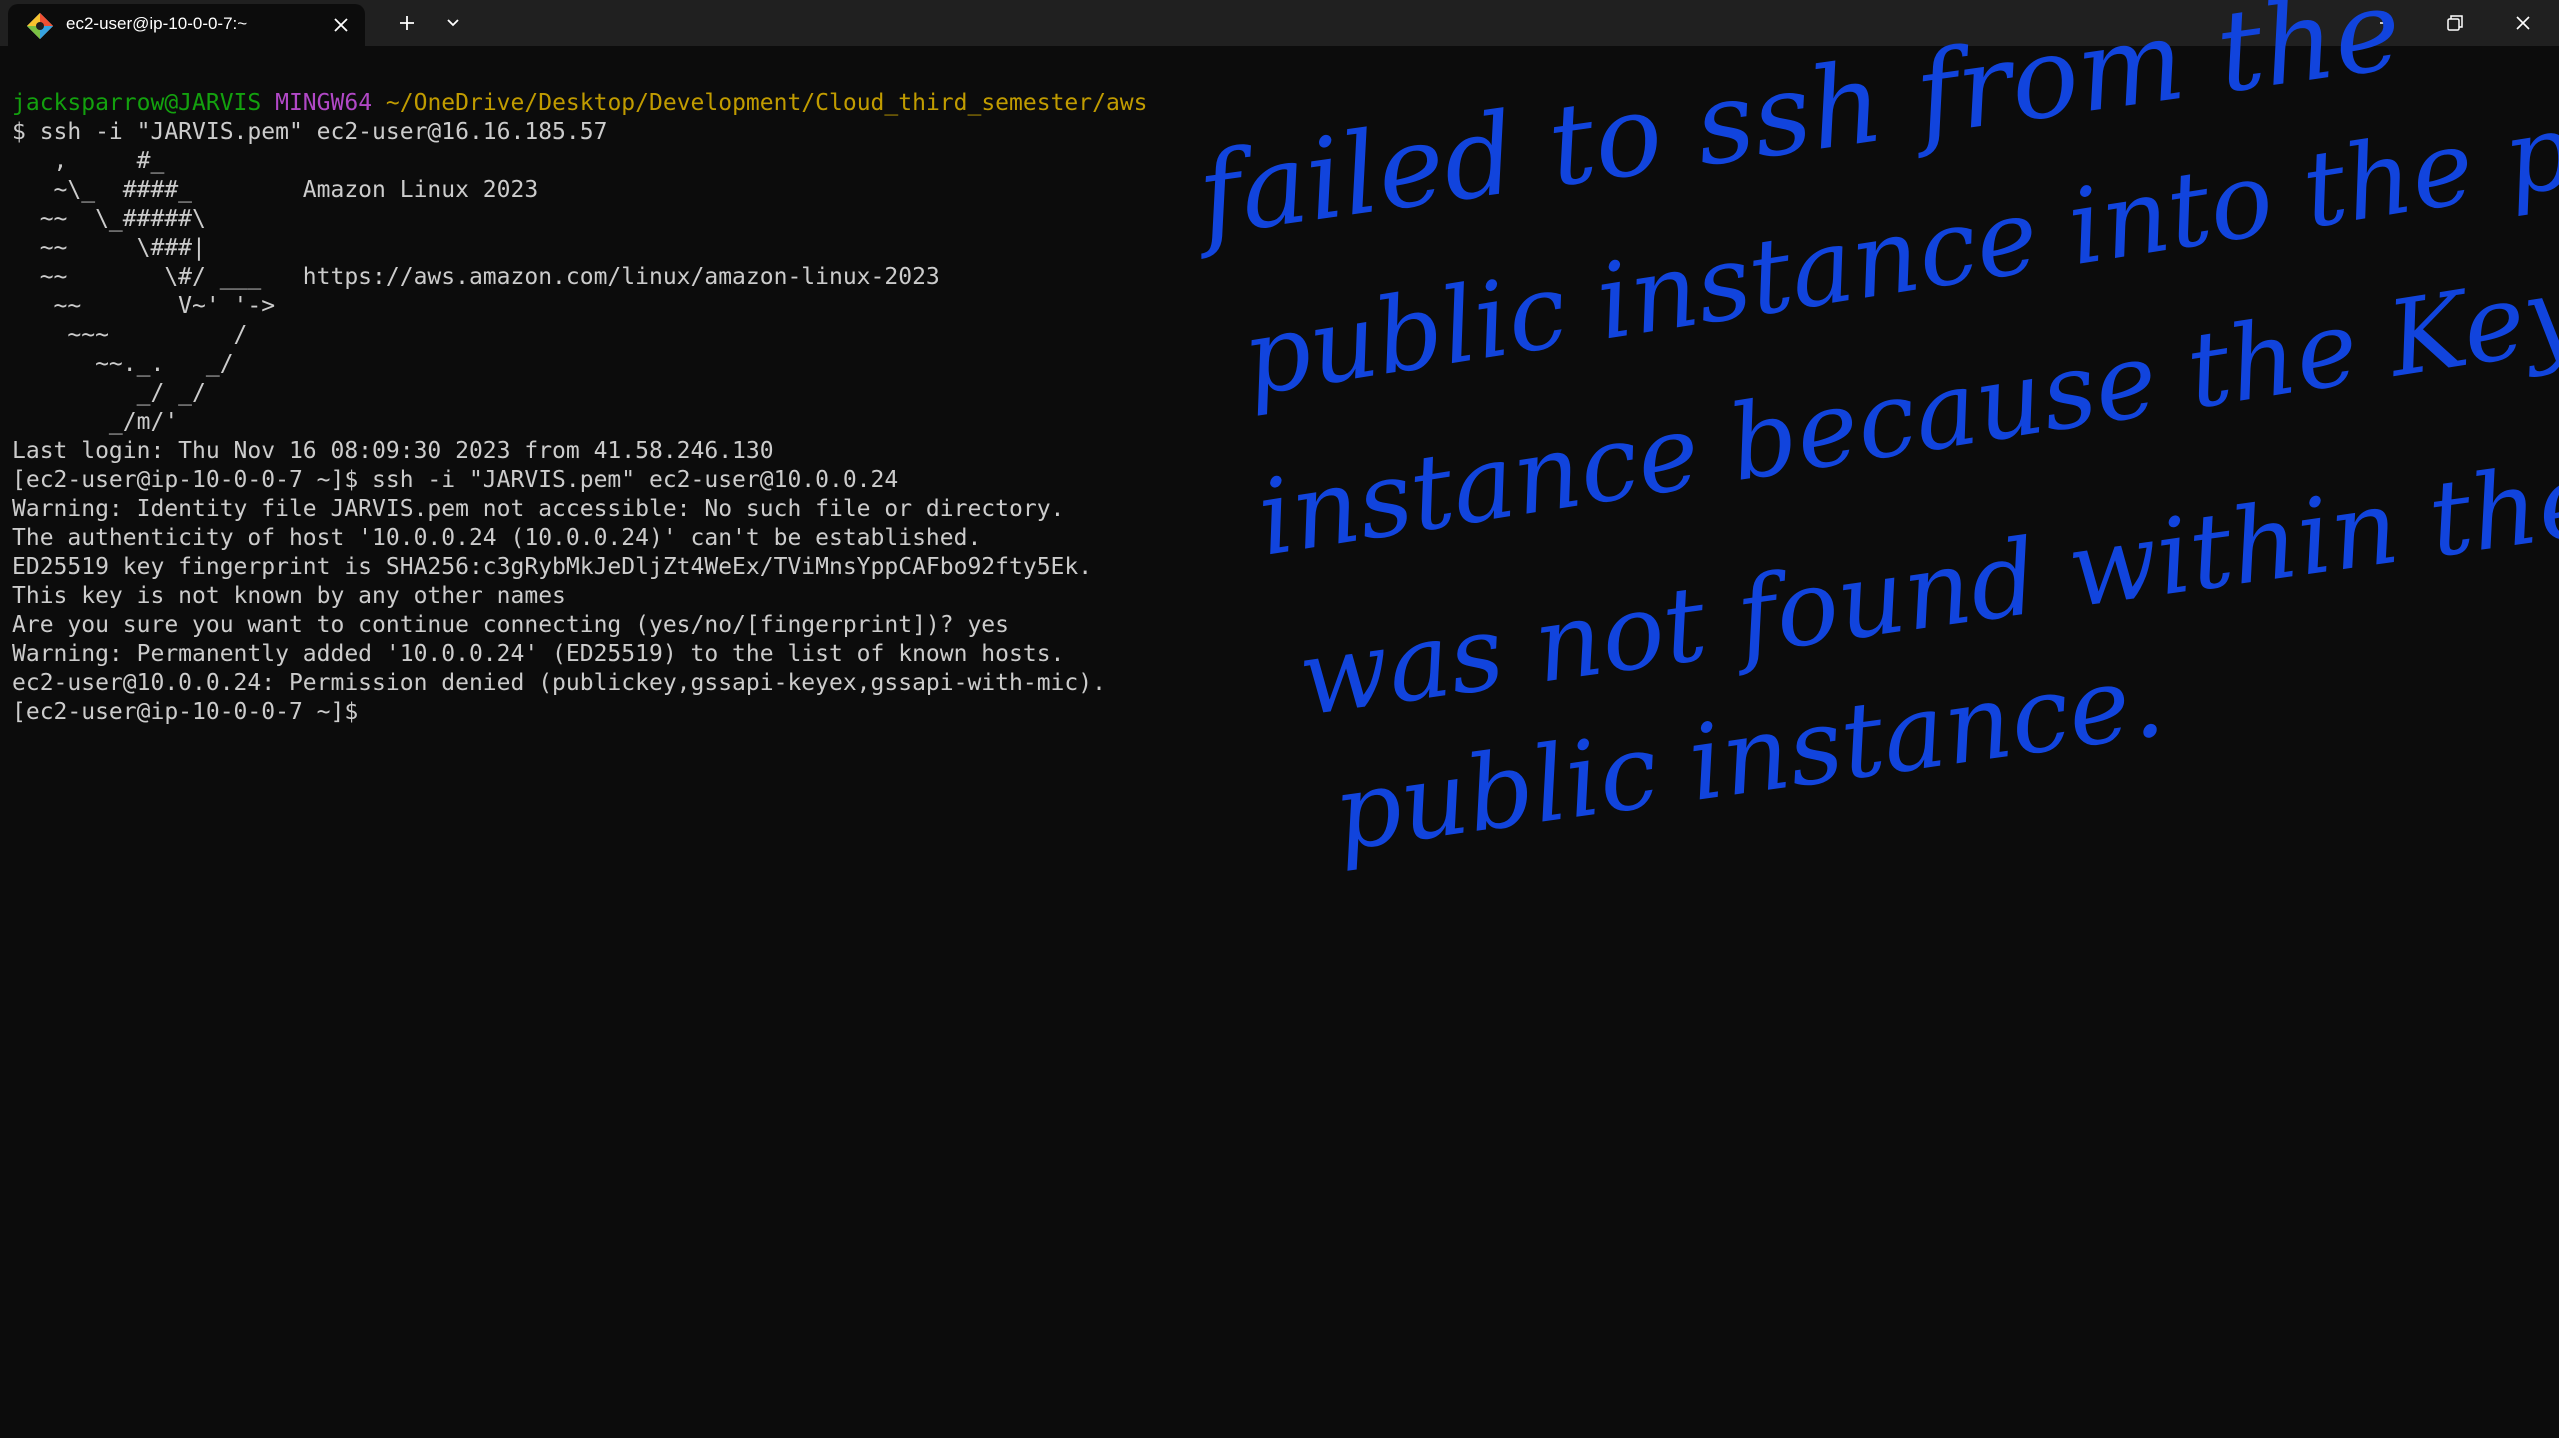  Describe the element at coordinates (109, 248) in the screenshot. I see `ascii-art-line: ~~ \###|` at that location.